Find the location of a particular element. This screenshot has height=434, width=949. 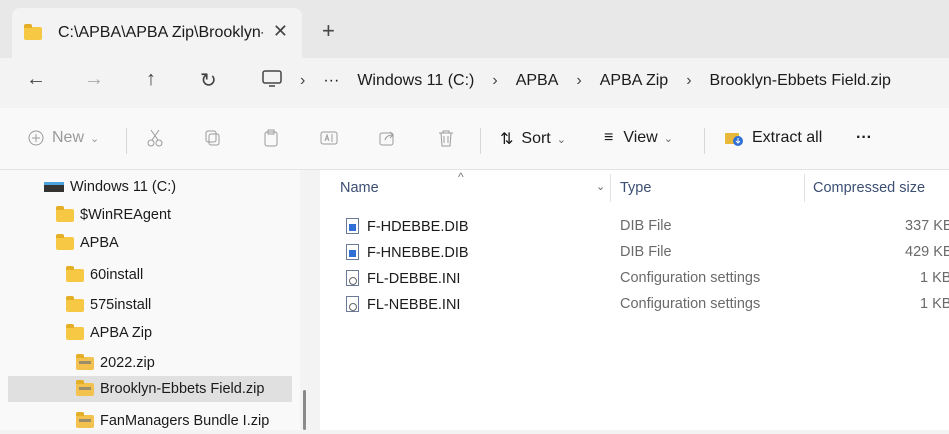

extract-icon is located at coordinates (734, 139).